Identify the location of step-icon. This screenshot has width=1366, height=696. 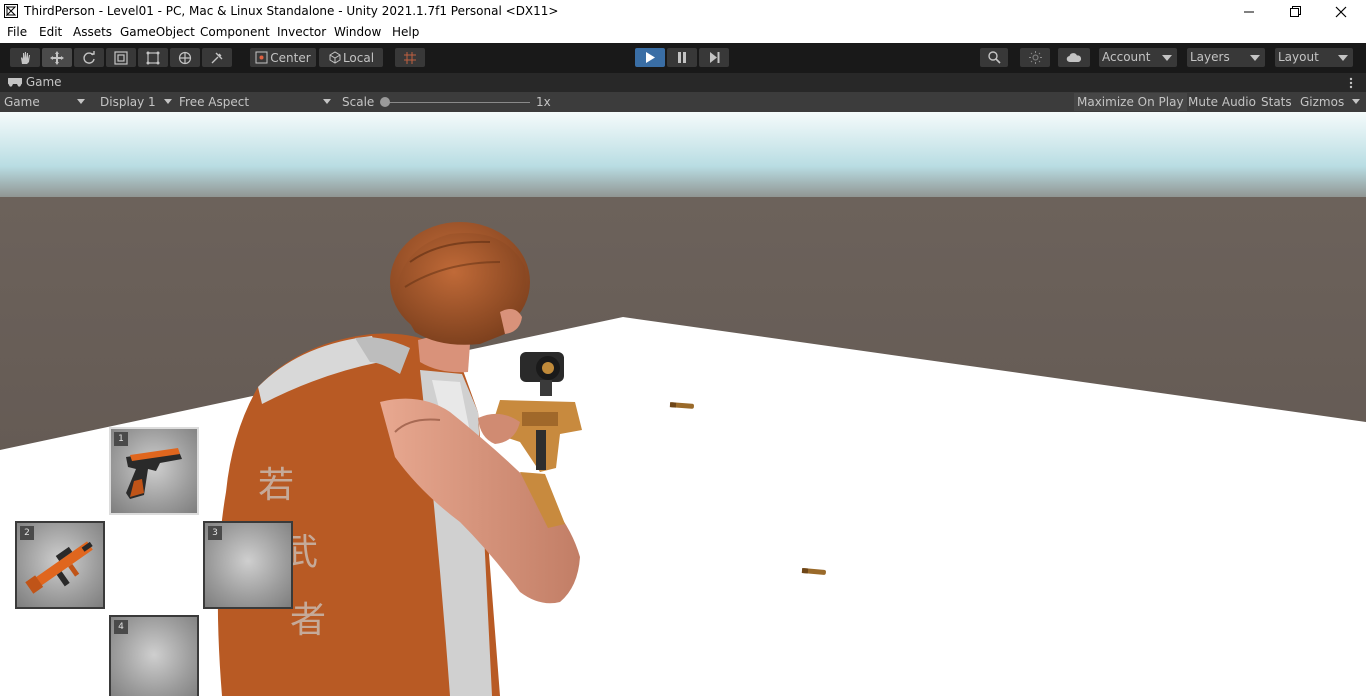
(714, 57).